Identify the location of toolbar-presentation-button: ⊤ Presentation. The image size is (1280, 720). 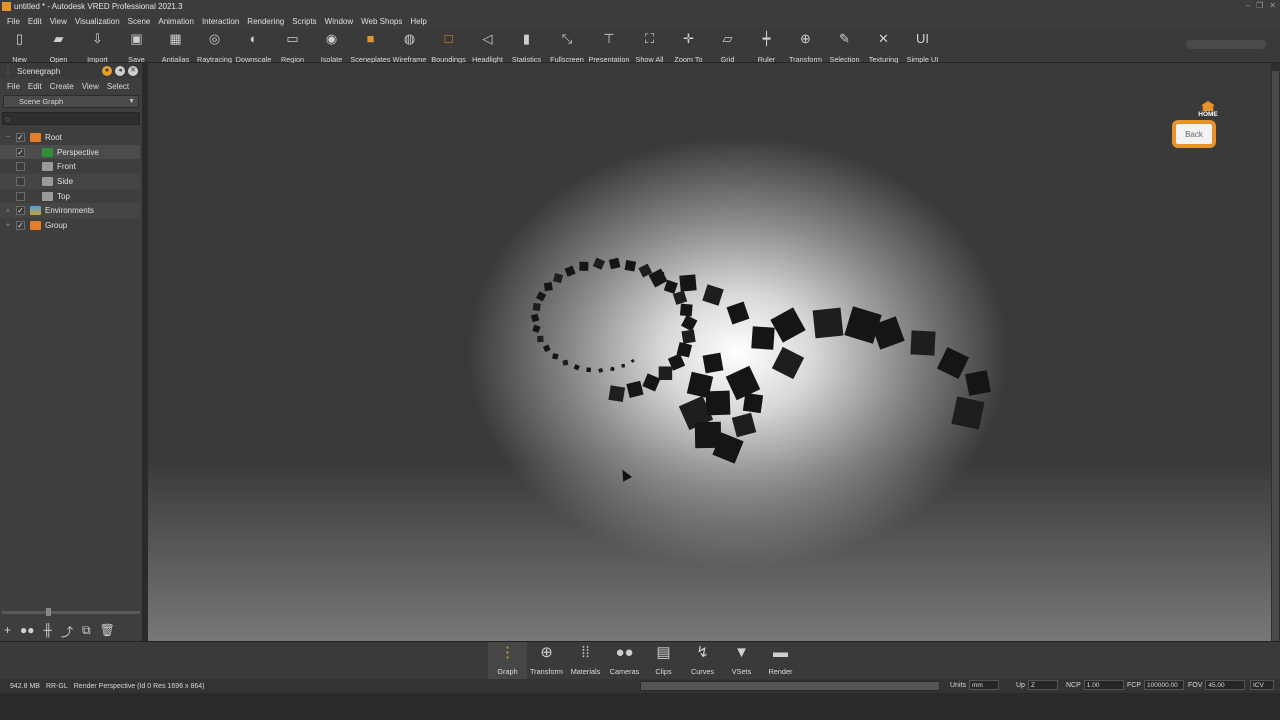
(609, 46).